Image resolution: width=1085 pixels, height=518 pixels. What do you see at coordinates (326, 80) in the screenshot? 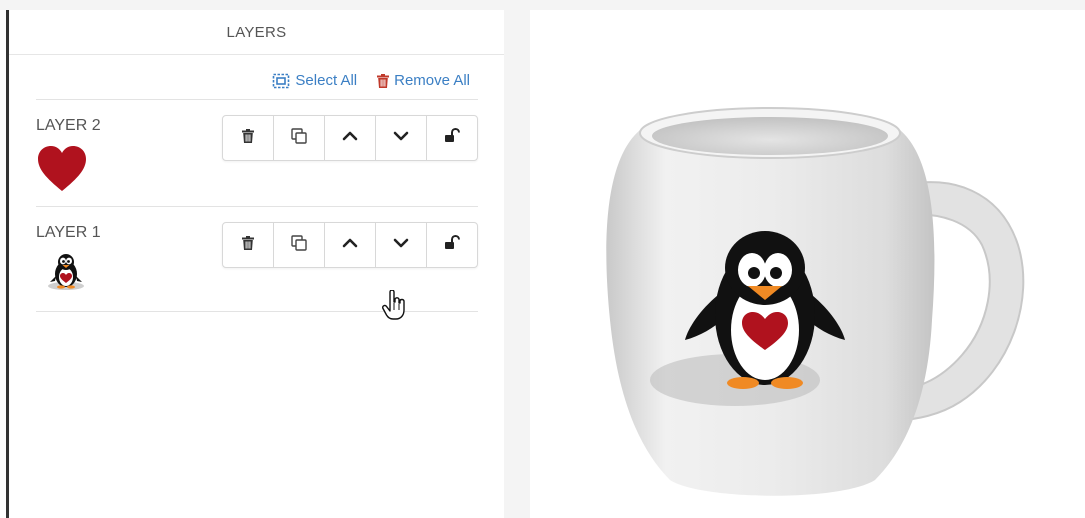
I see `select-all-label: Select All` at bounding box center [326, 80].